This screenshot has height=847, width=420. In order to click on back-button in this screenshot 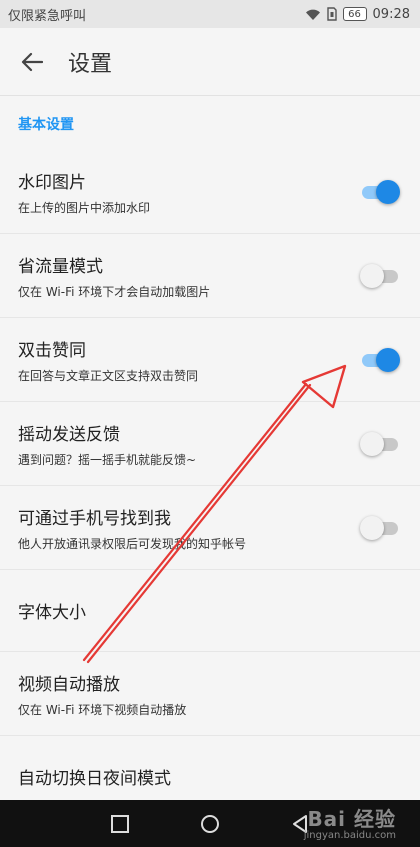, I will do `click(32, 62)`.